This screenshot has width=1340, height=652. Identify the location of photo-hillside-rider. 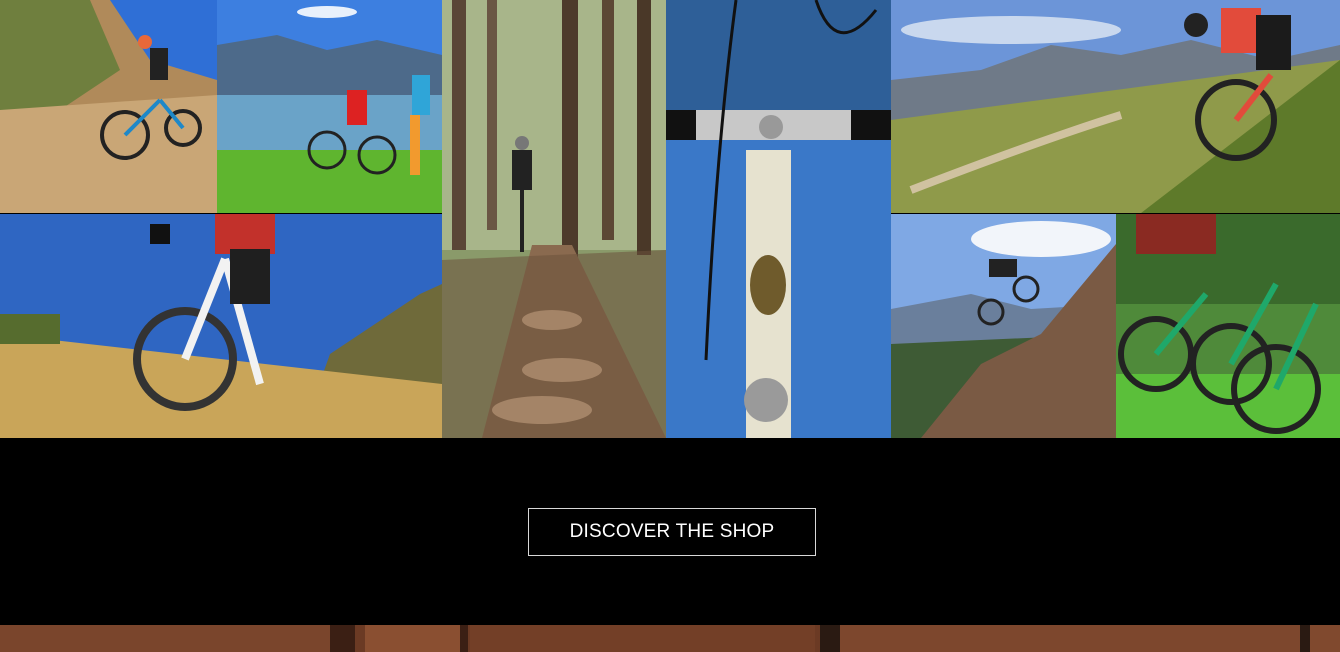
(108, 106).